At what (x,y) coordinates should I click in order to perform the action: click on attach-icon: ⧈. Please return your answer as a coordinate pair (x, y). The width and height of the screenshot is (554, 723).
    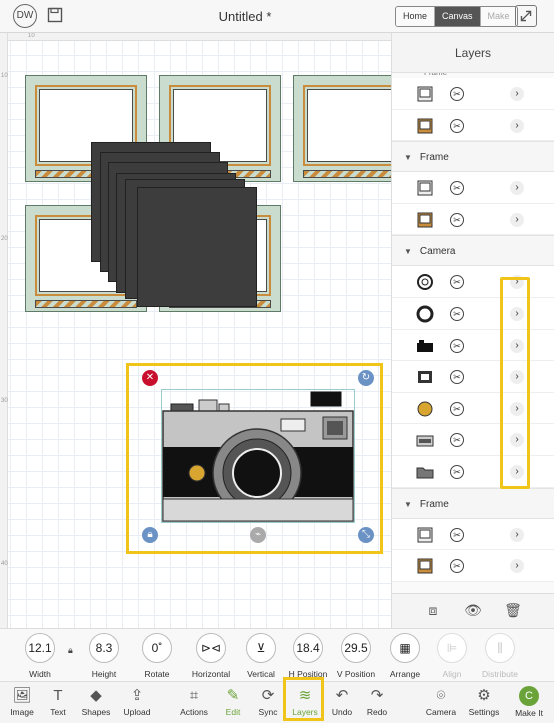
    Looking at the image, I should click on (433, 611).